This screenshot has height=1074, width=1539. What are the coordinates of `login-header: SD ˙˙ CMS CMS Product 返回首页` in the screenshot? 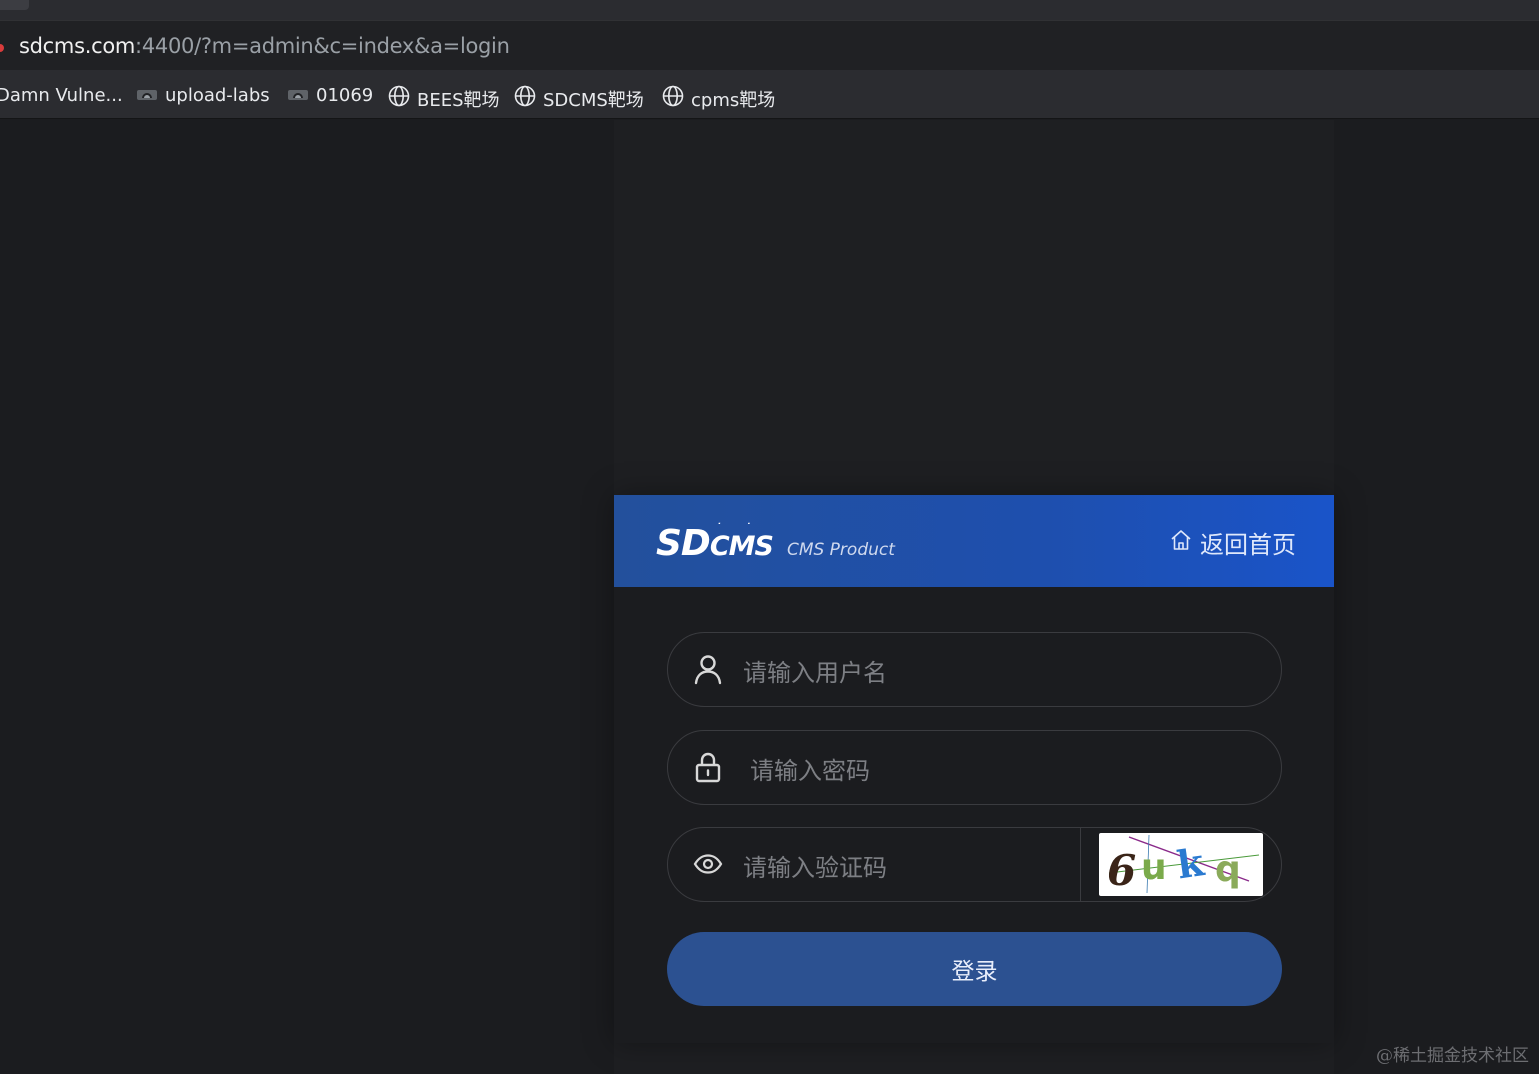 It's located at (974, 541).